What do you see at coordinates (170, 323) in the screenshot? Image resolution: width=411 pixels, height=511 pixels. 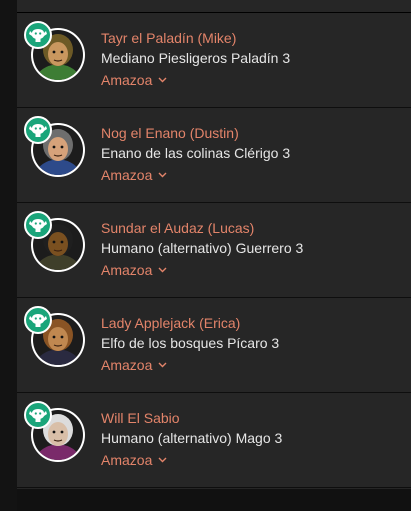 I see `character-name: Lady Applejack (Erica)` at bounding box center [170, 323].